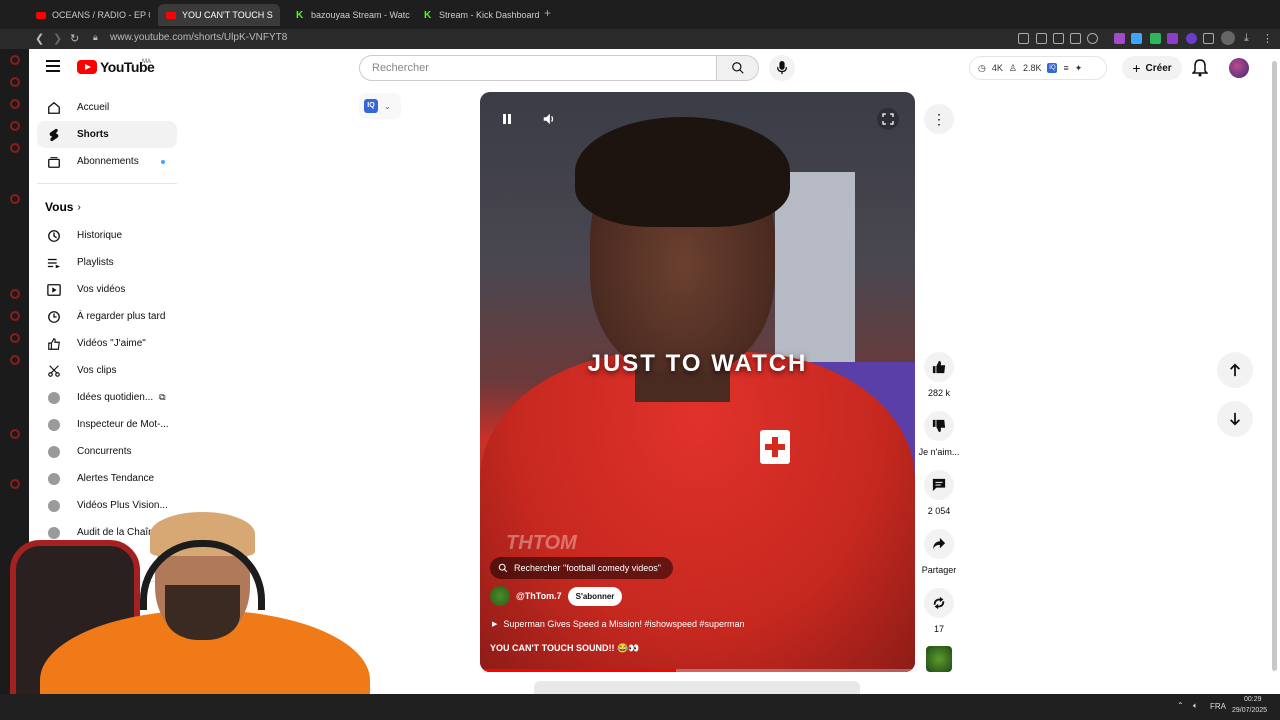  What do you see at coordinates (107, 370) in the screenshot?
I see `guide-item-clips: Vos clips` at bounding box center [107, 370].